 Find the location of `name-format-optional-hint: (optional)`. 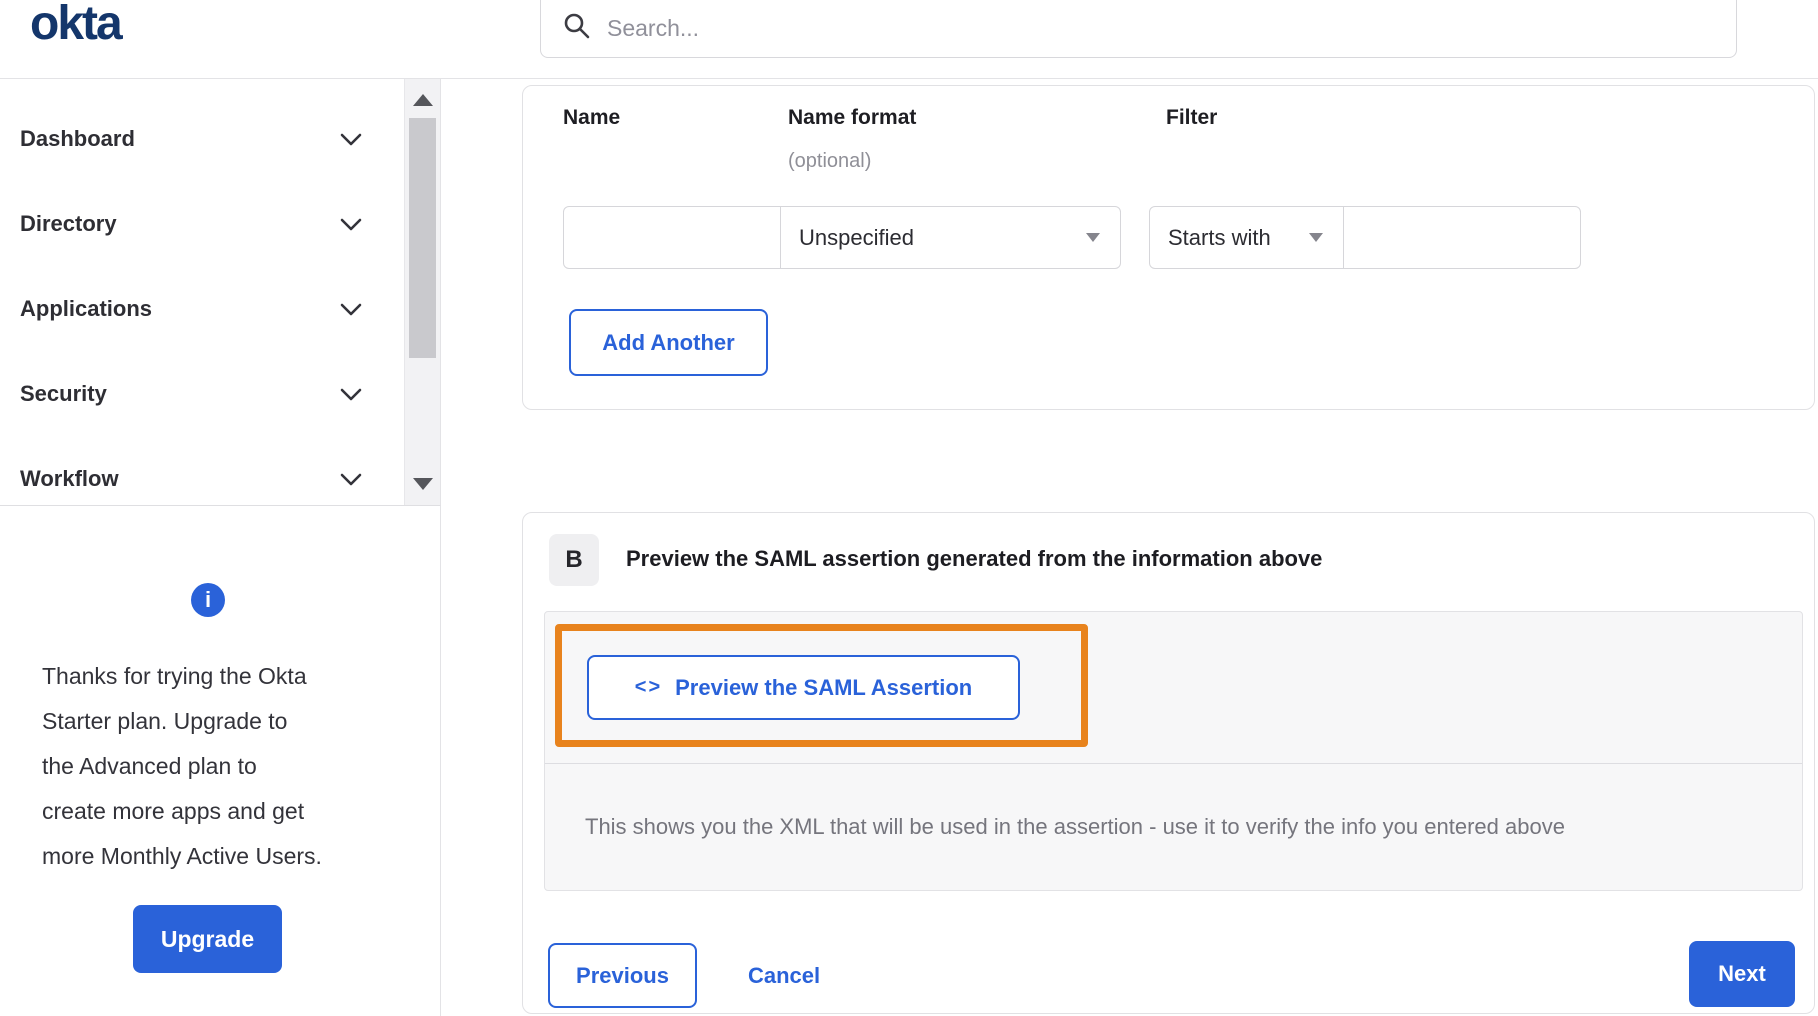

name-format-optional-hint: (optional) is located at coordinates (830, 161).